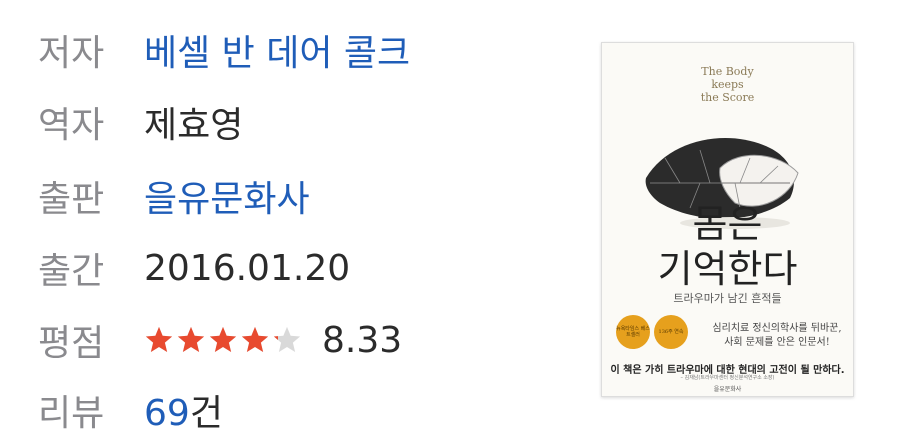 Image resolution: width=900 pixels, height=446 pixels. I want to click on translator-row: 역자 제효영, so click(140, 122).